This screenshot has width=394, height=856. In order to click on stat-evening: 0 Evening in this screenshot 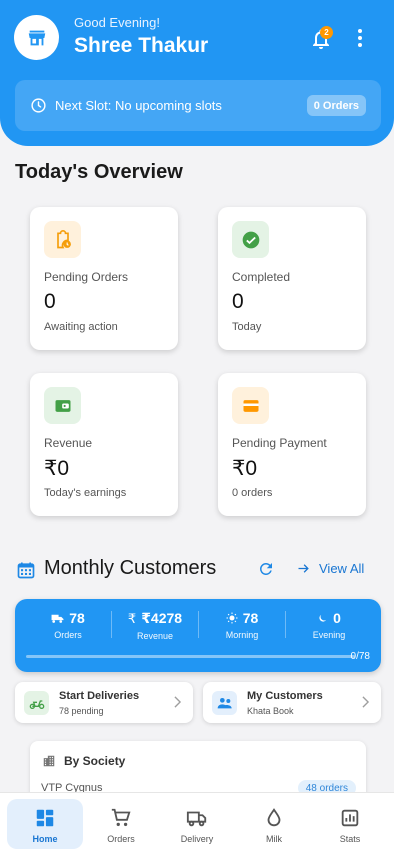, I will do `click(329, 625)`.